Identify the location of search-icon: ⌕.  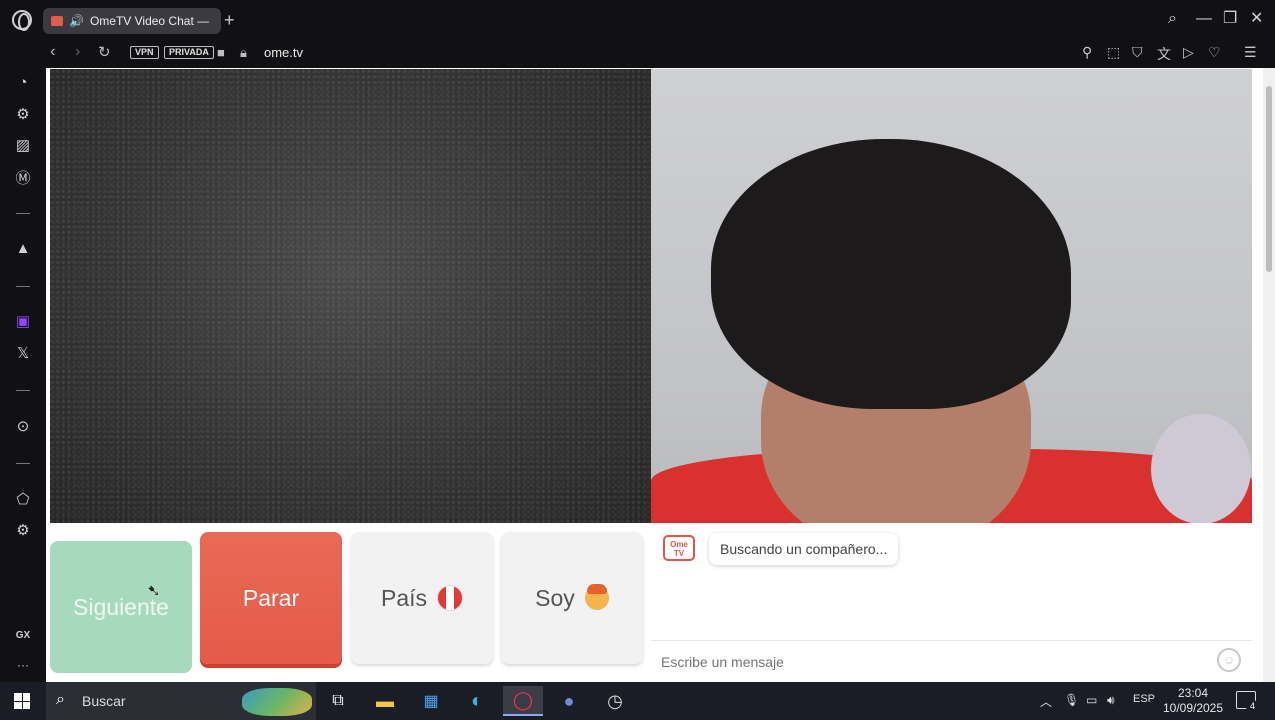
(60, 699).